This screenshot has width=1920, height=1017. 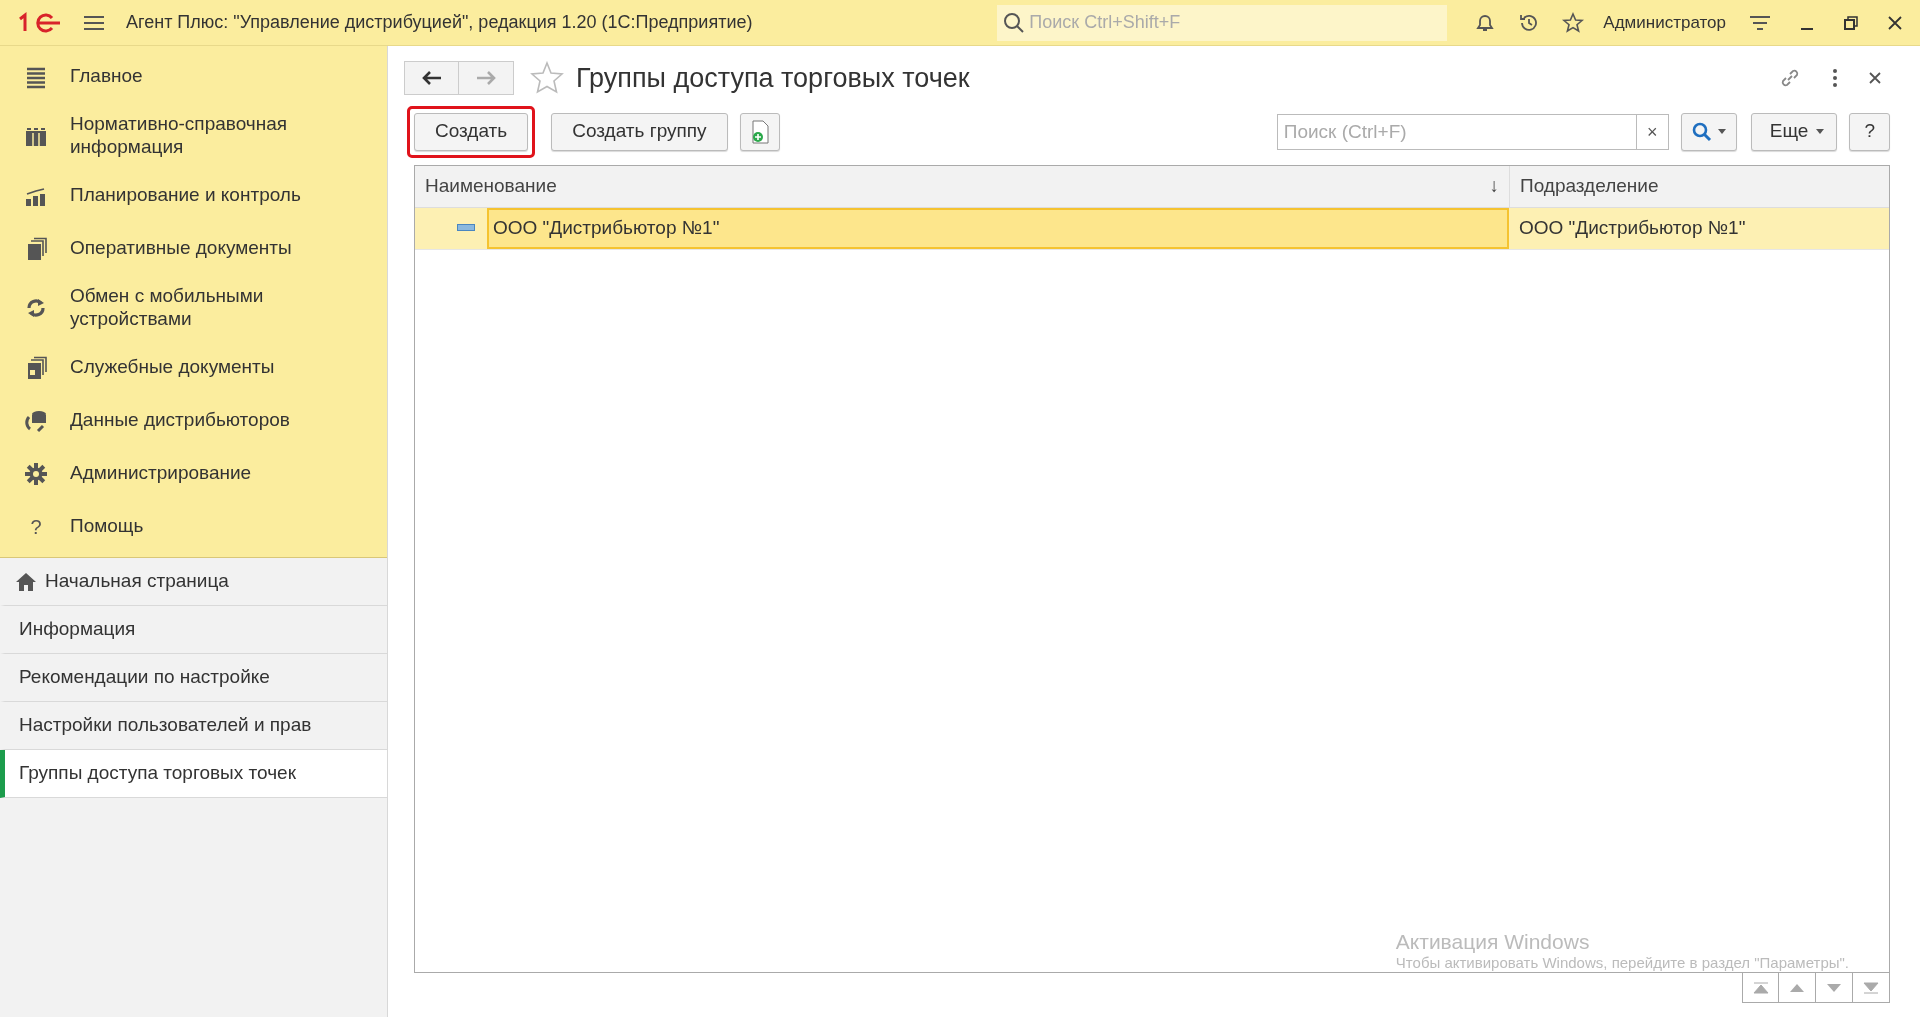 What do you see at coordinates (193, 774) in the screenshot?
I see `open-window-tab: Группы доступа торговых точек` at bounding box center [193, 774].